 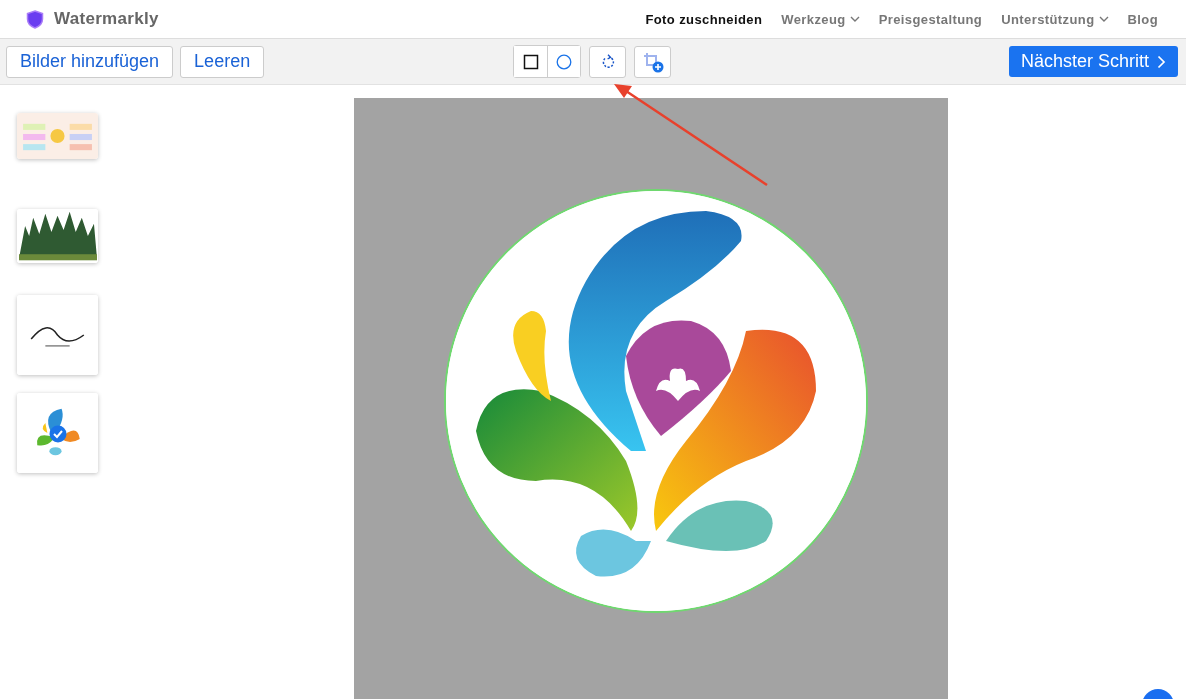 I want to click on nav-link: Werkzeug, so click(x=820, y=19).